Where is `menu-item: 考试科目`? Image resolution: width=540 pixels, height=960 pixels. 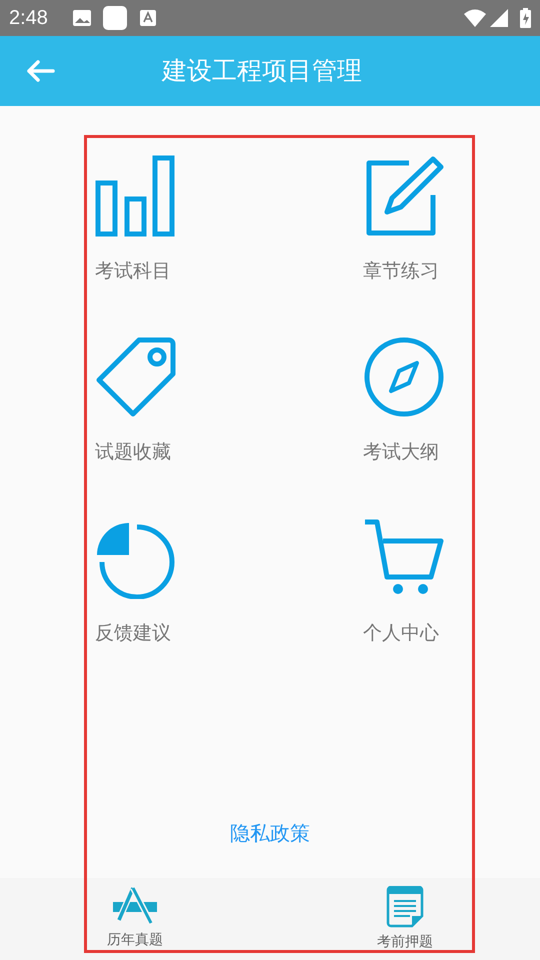 menu-item: 考试科目 is located at coordinates (140, 219).